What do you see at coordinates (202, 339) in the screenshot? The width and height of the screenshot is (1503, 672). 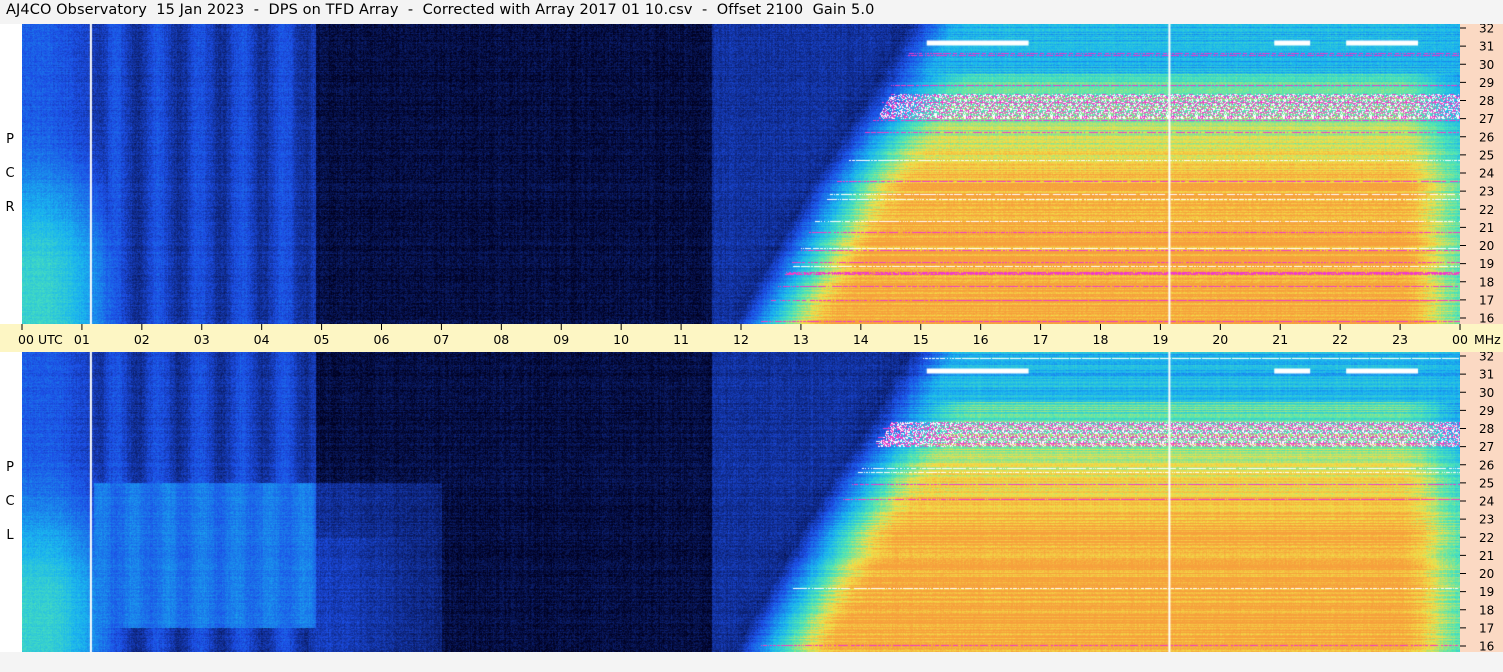 I see `utc-tick-label: 03` at bounding box center [202, 339].